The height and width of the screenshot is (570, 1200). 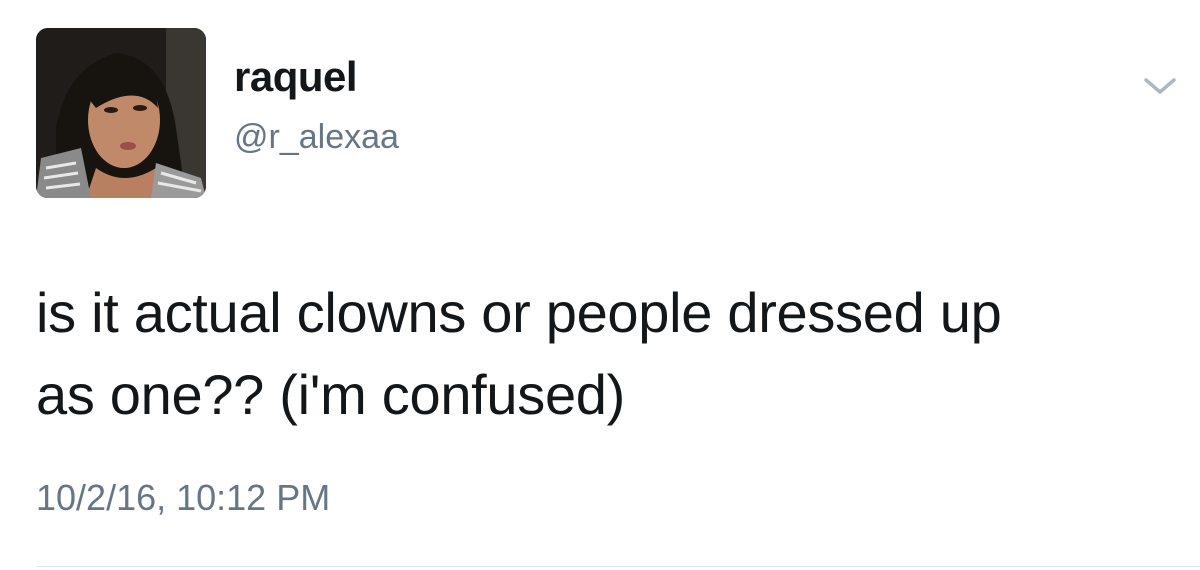 I want to click on display-name: raquel, so click(x=296, y=77).